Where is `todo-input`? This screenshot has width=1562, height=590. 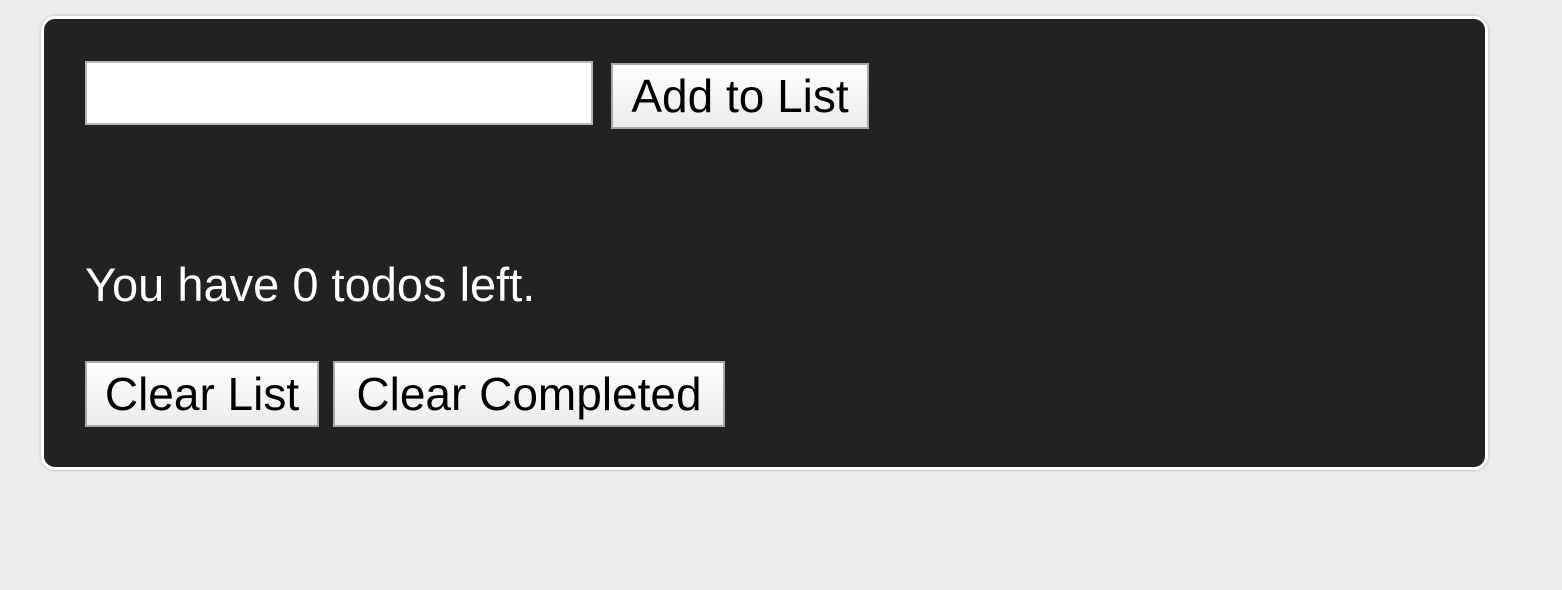 todo-input is located at coordinates (339, 93).